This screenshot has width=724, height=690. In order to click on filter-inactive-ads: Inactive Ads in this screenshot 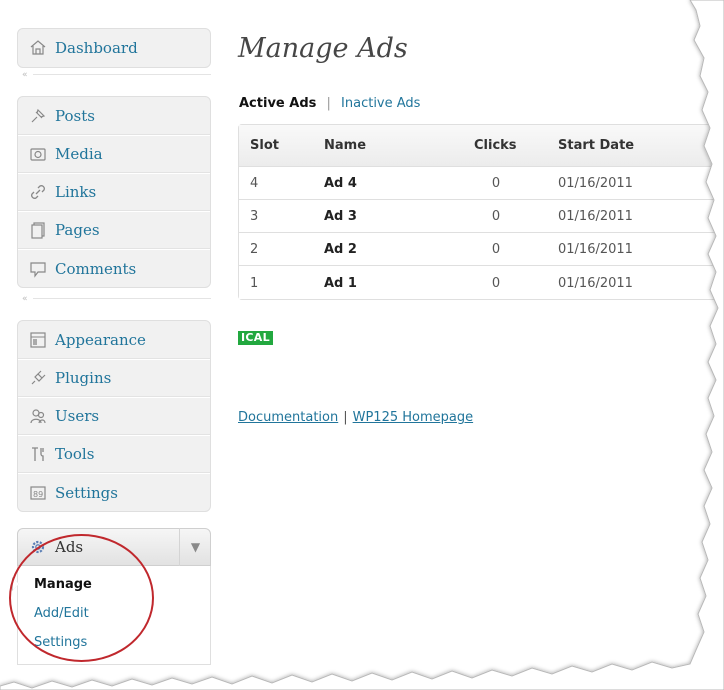, I will do `click(380, 103)`.